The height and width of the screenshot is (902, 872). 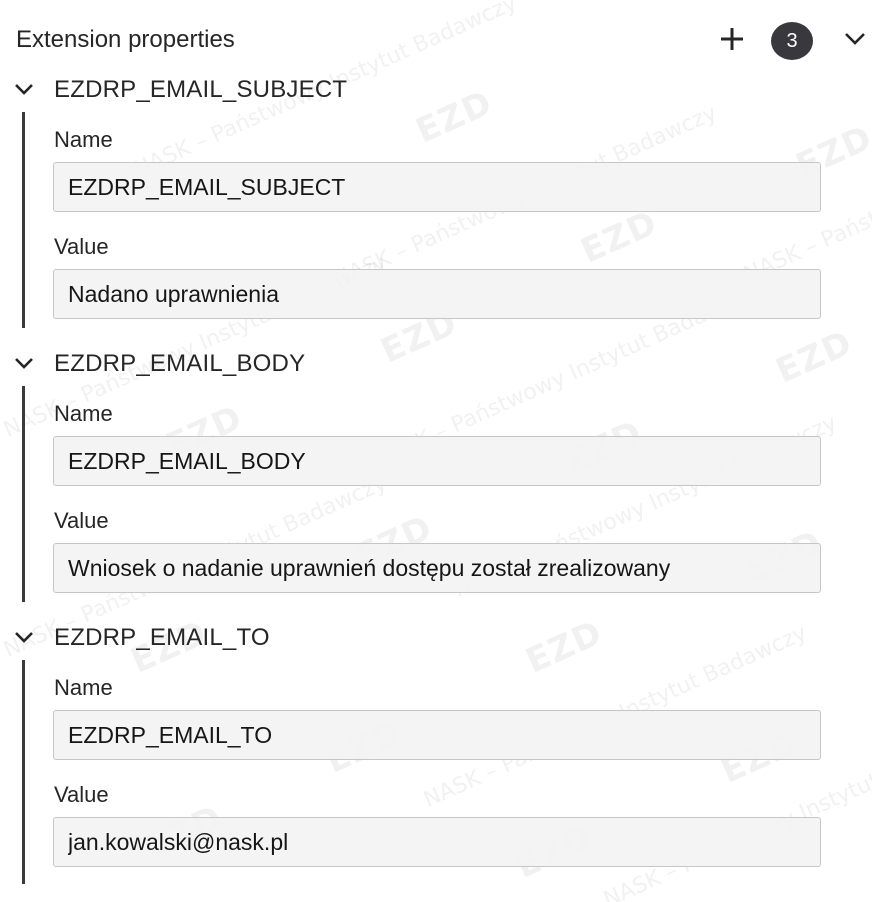 I want to click on panel-title: Extension properties, so click(x=125, y=39).